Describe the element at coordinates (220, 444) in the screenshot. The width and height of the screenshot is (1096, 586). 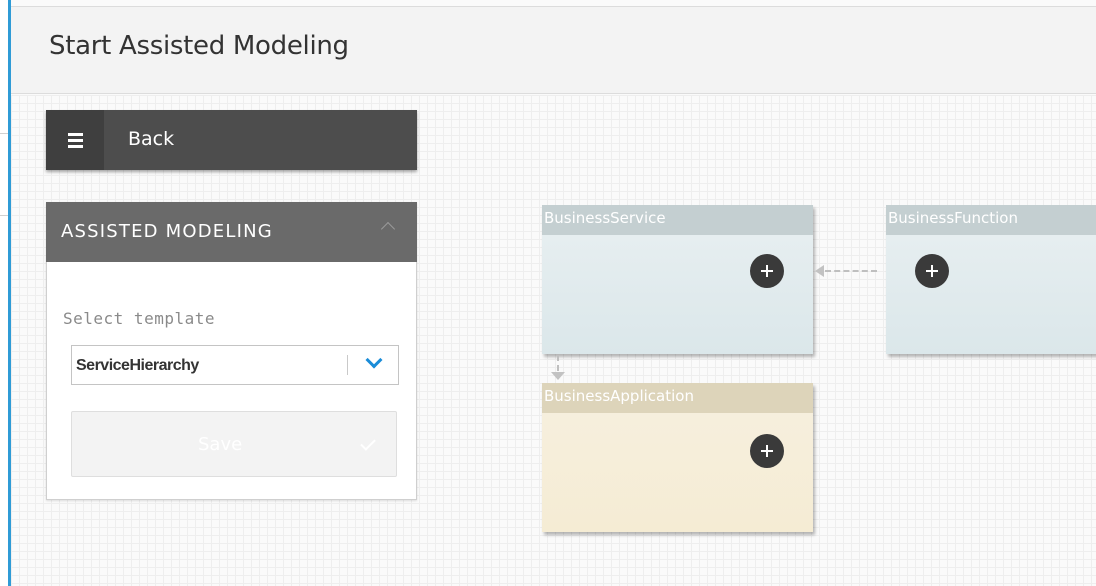
I see `save-button-label: Save` at that location.